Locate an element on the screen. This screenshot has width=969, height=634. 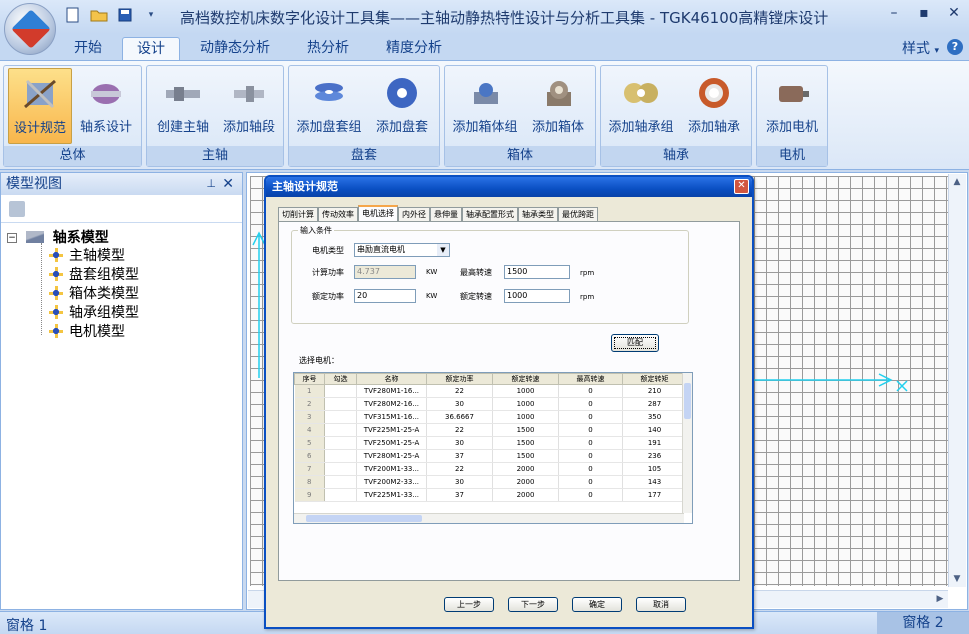
tab-dynamic-static: 动静态分析 is located at coordinates (235, 48).